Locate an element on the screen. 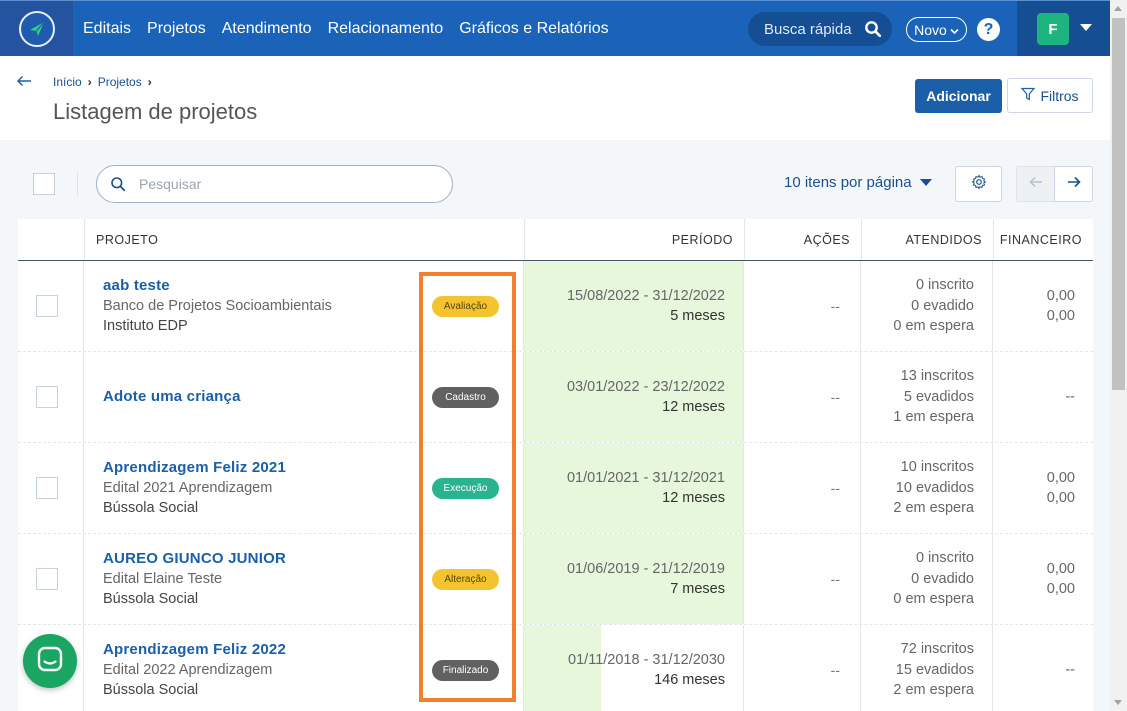  items-per-page-label: 10 itens por página is located at coordinates (848, 182).